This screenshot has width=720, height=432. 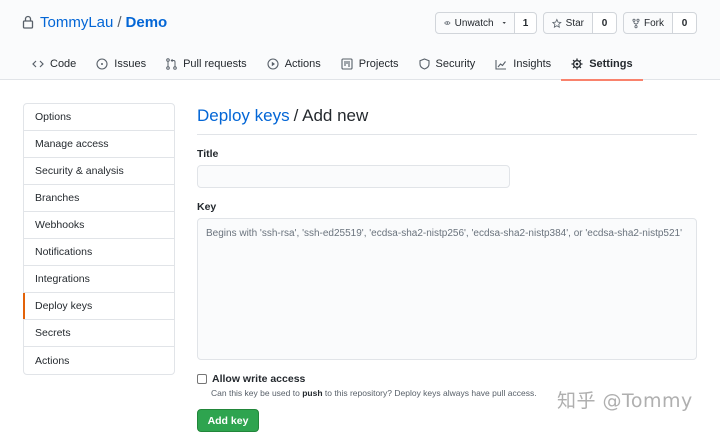 I want to click on sidebar-item-deploy-keys: Deploy keys, so click(x=98, y=306).